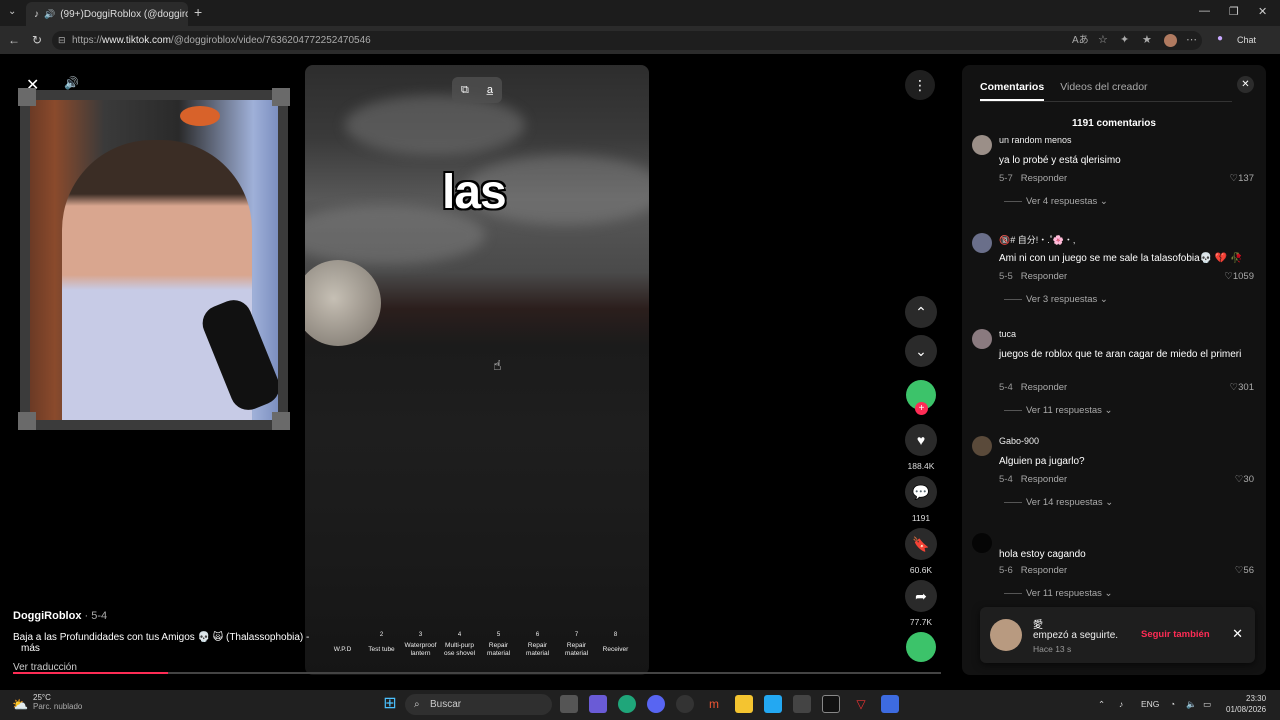 The height and width of the screenshot is (720, 1280). I want to click on translate-icon: Aあ, so click(1080, 40).